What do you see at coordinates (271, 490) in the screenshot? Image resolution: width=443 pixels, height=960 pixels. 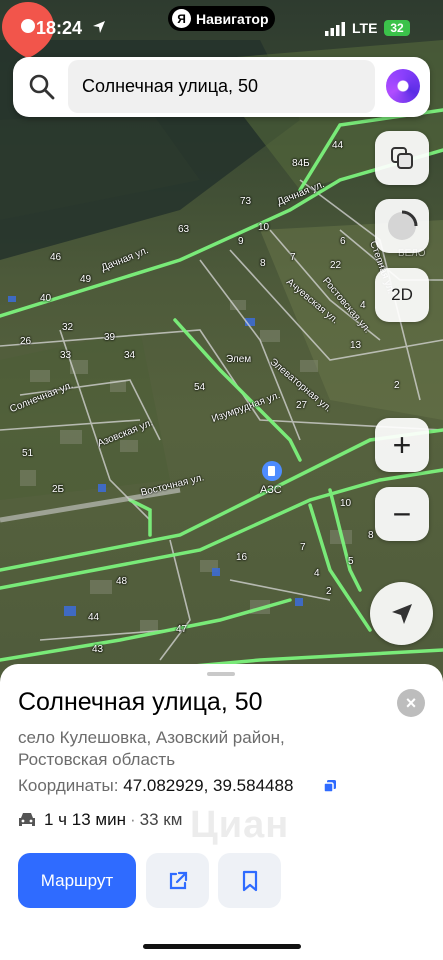 I see `poi-label: АЗС` at bounding box center [271, 490].